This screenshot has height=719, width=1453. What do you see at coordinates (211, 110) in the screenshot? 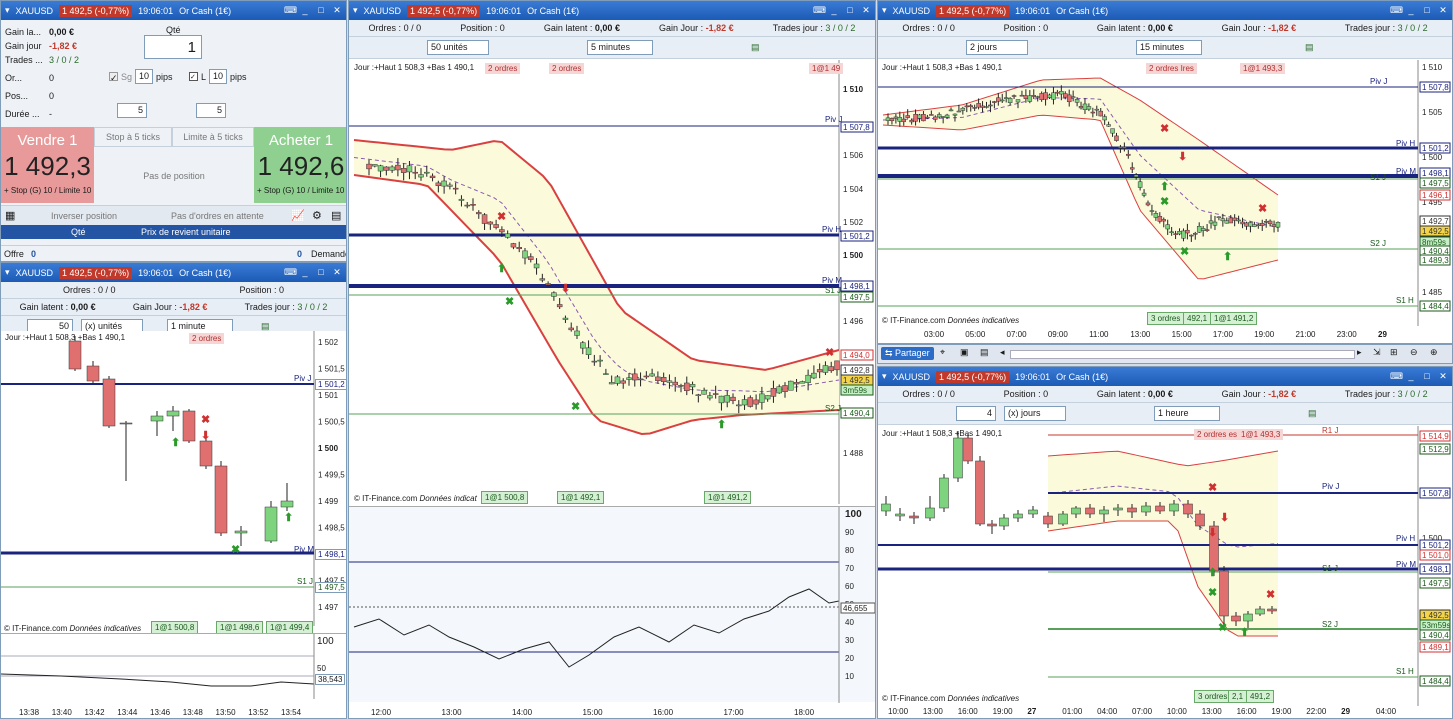
I see `limit-stepper: 5` at bounding box center [211, 110].